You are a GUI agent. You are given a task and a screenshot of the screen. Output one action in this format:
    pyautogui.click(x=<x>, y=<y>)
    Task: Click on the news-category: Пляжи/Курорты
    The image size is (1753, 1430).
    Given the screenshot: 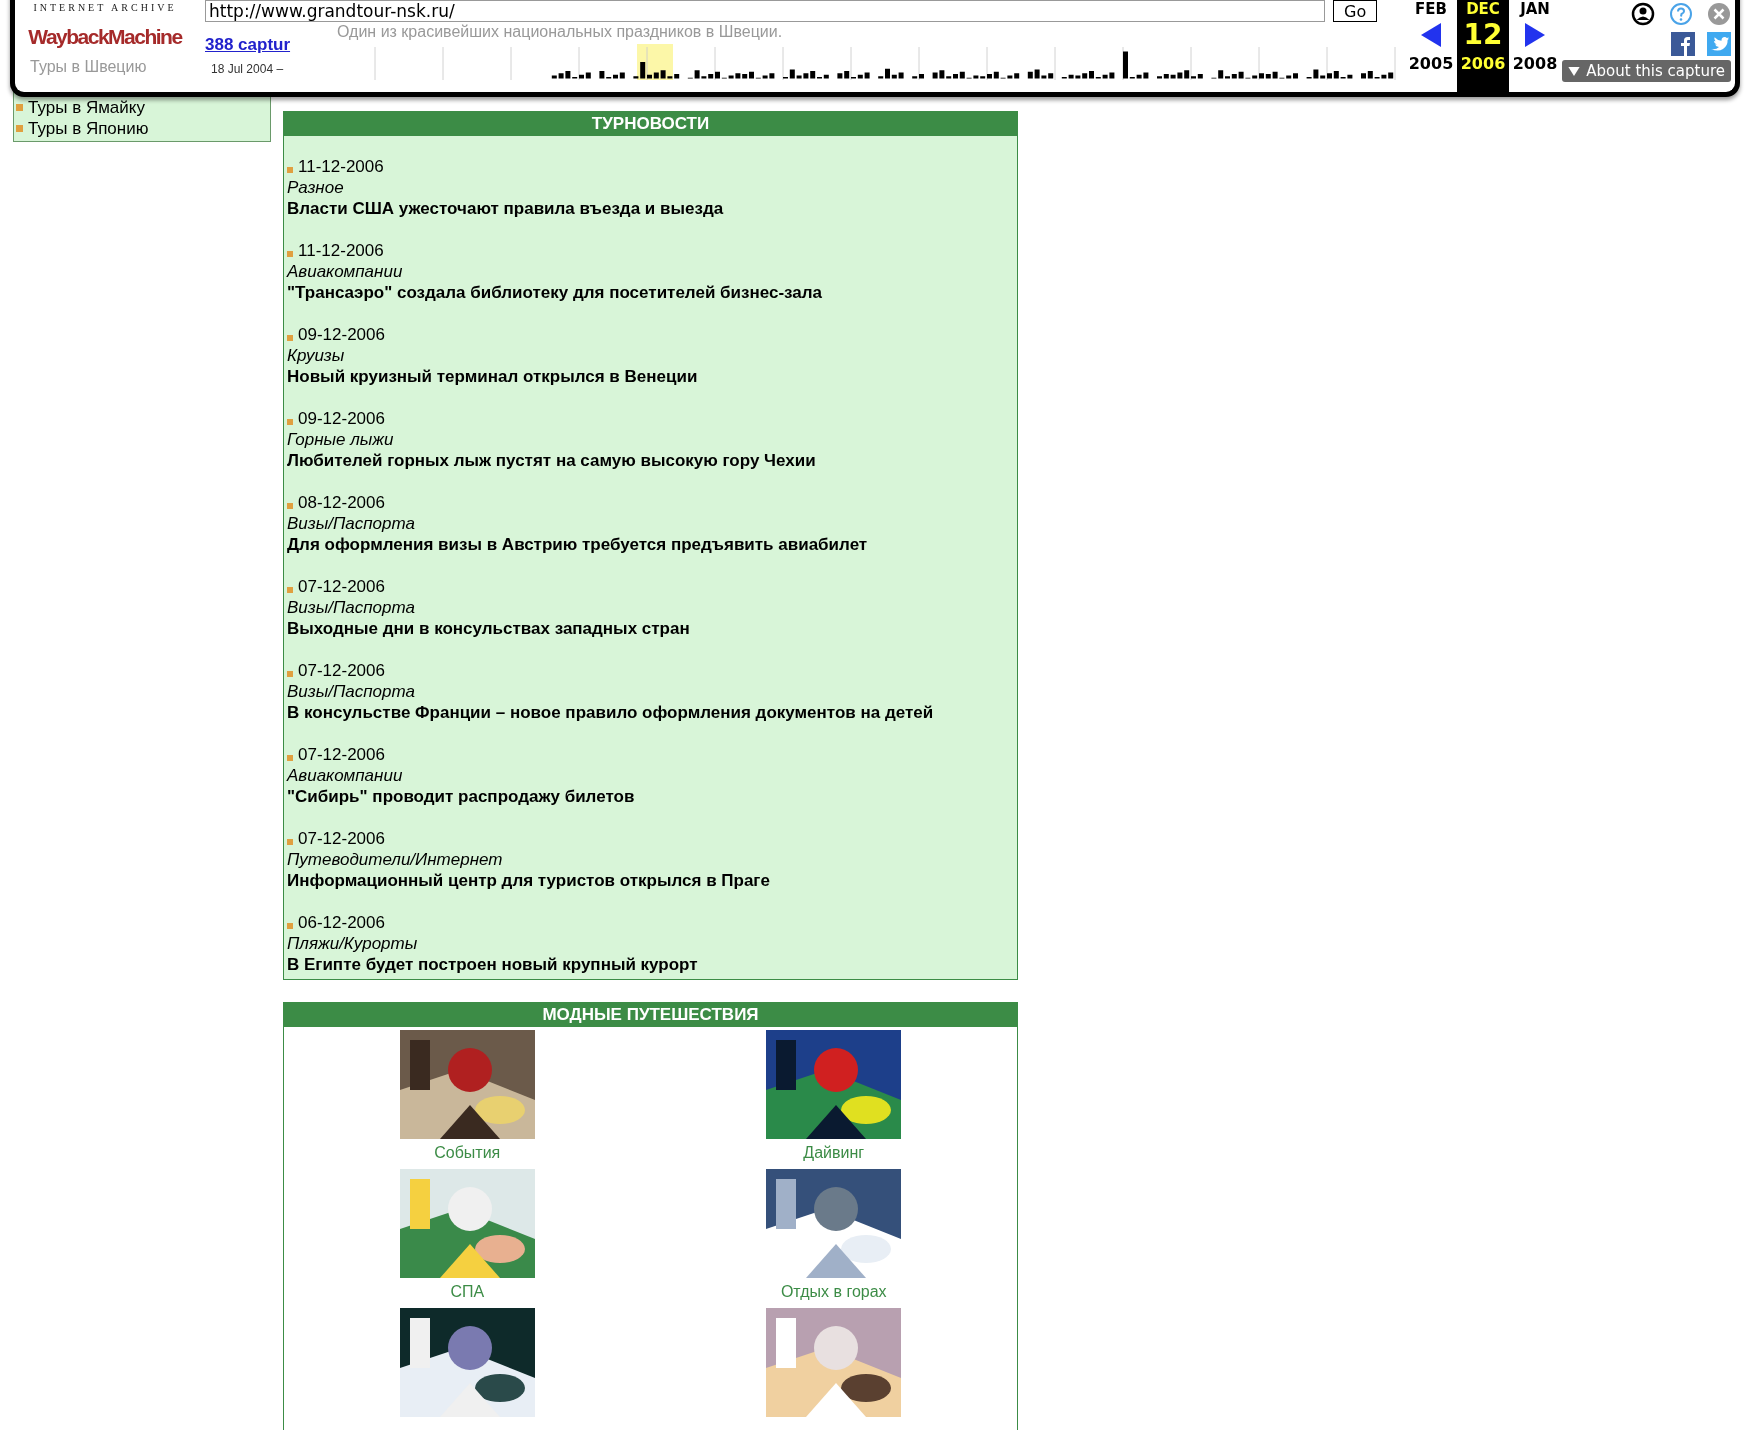 What is the action you would take?
    pyautogui.click(x=353, y=943)
    